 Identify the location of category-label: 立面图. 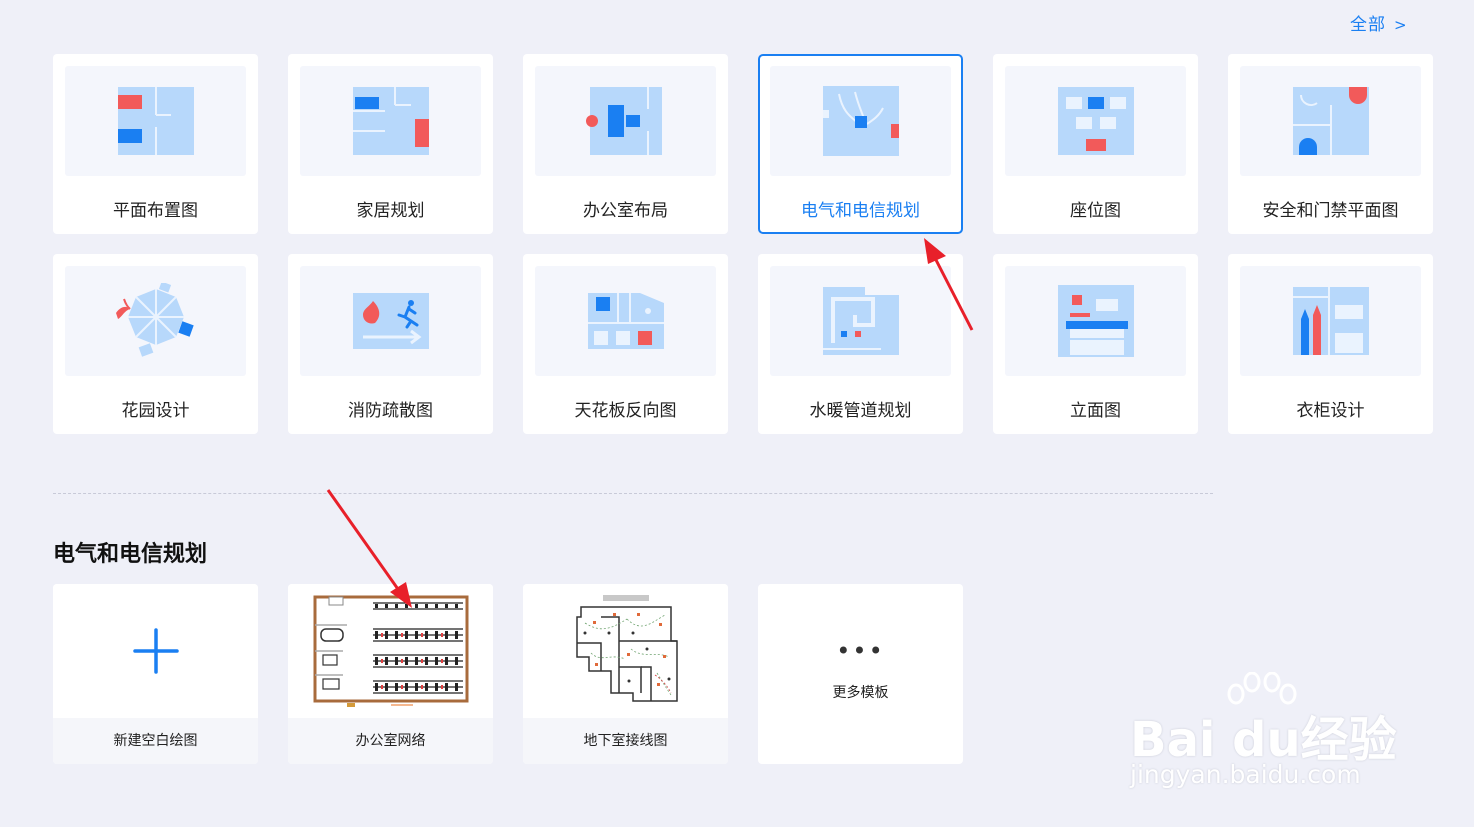
(1095, 411).